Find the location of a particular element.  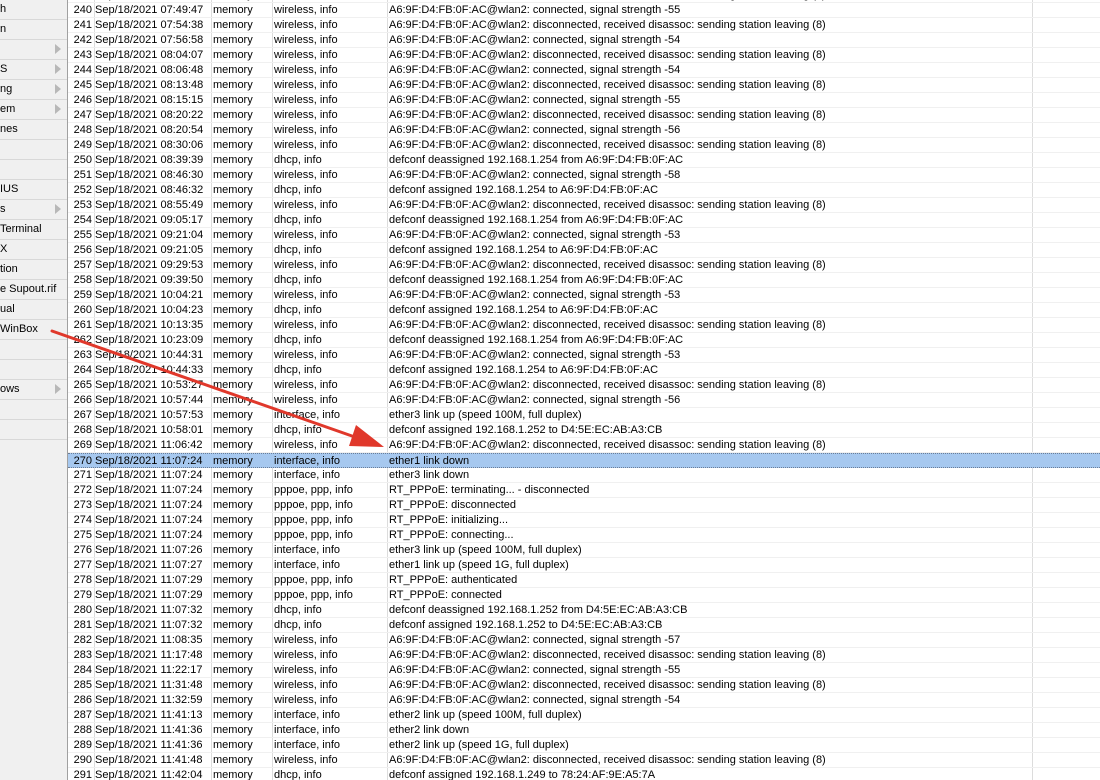

sidebar-item: X is located at coordinates (33, 250).